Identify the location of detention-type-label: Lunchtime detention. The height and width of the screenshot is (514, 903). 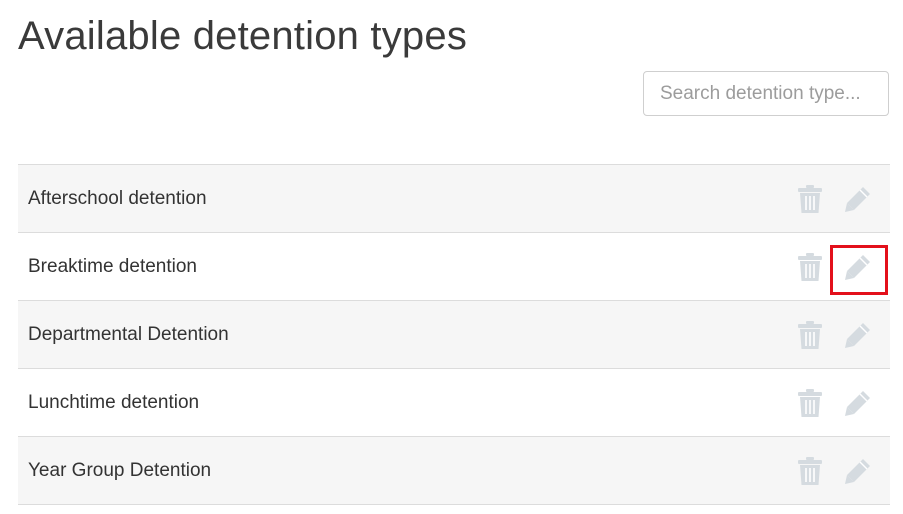
(114, 402).